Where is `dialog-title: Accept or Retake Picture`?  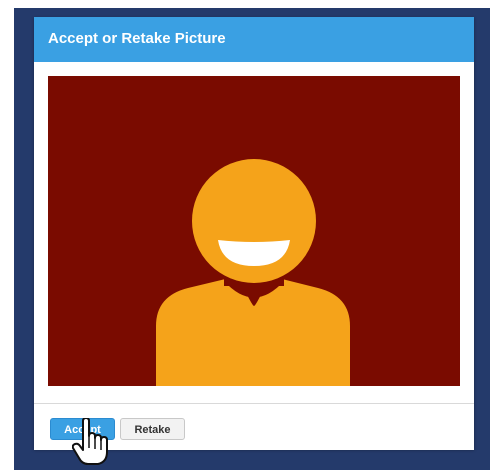 dialog-title: Accept or Retake Picture is located at coordinates (137, 38).